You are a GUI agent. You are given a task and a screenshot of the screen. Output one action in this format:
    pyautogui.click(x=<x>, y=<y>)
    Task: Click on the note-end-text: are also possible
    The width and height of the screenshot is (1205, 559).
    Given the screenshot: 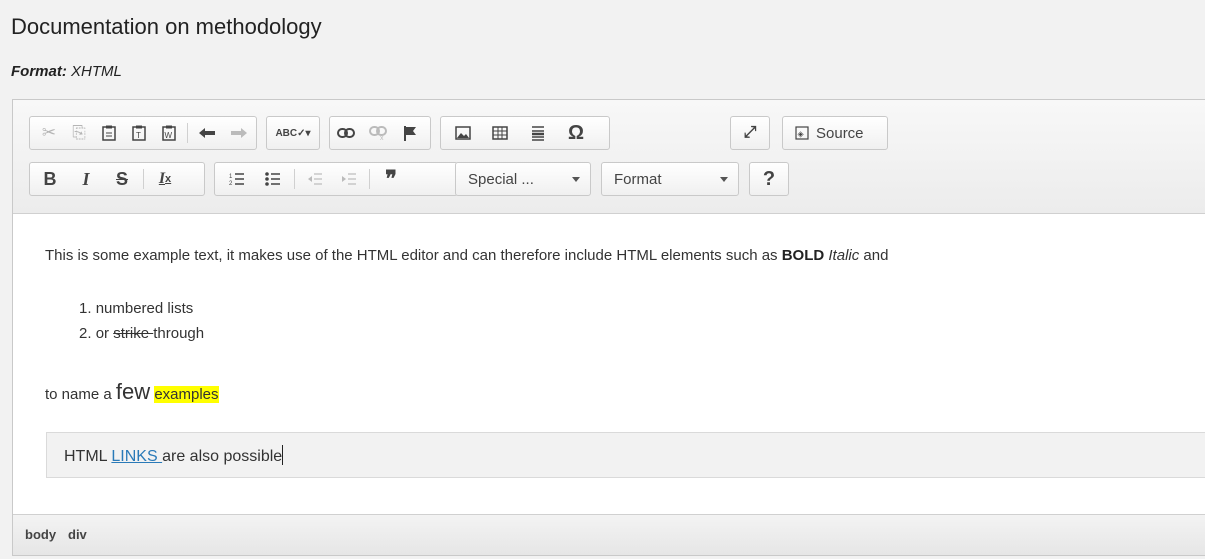 What is the action you would take?
    pyautogui.click(x=222, y=456)
    